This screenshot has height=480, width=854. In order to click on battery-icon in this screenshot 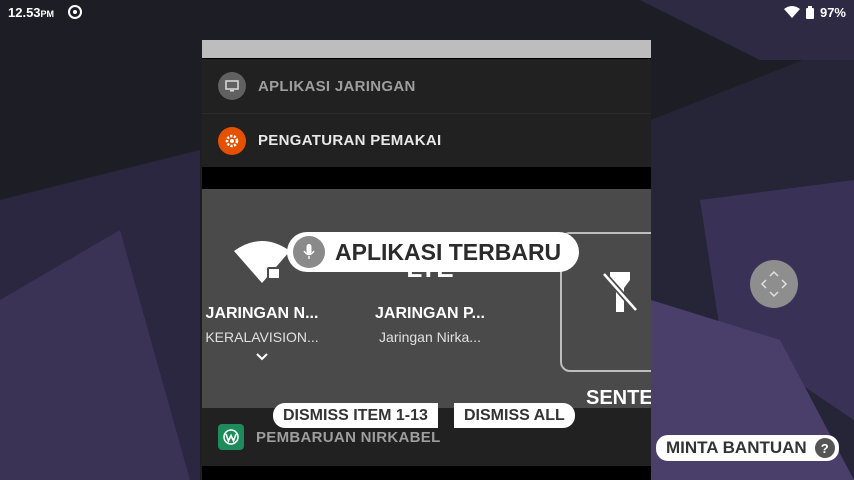, I will do `click(809, 12)`.